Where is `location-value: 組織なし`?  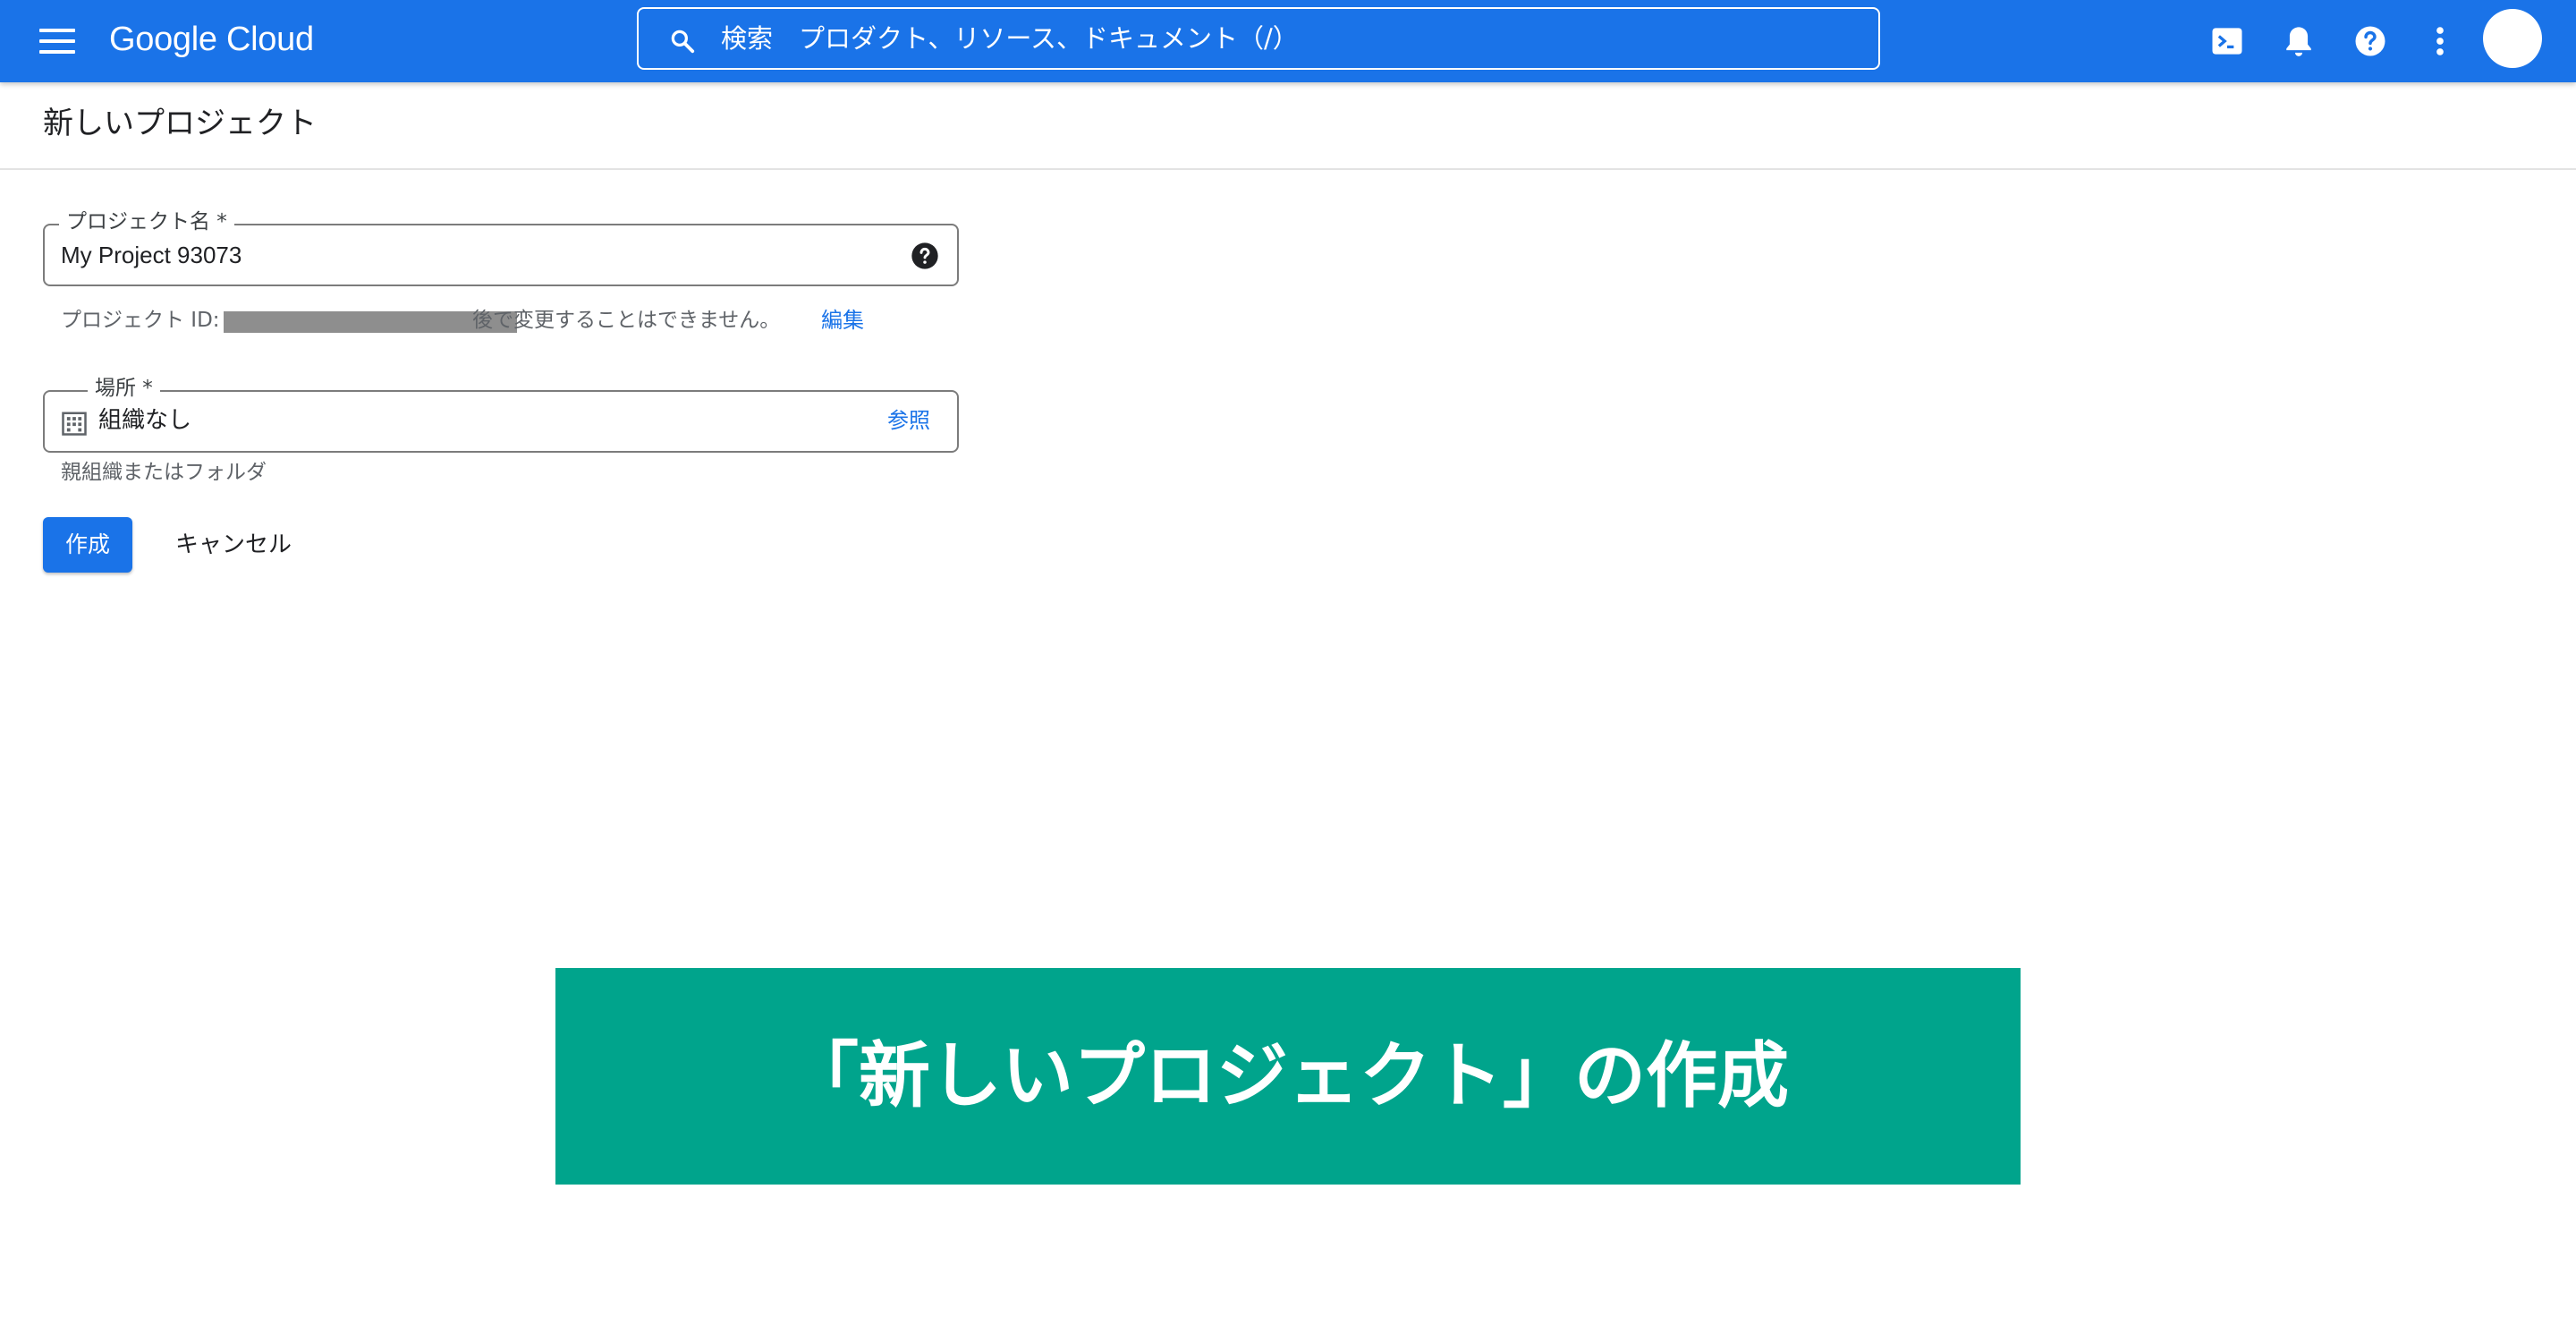
location-value: 組織なし is located at coordinates (145, 421).